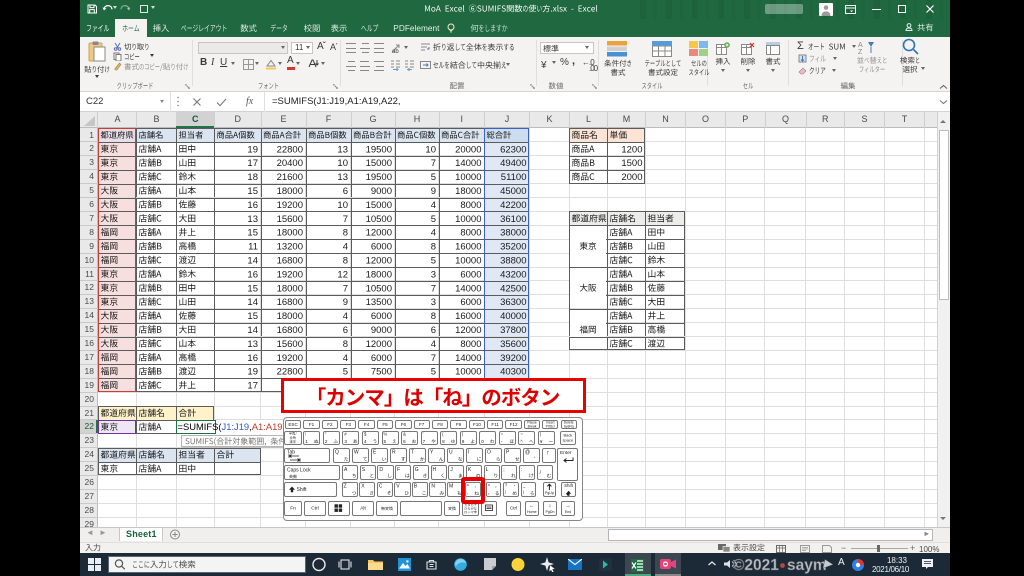  Describe the element at coordinates (860, 45) in the screenshot. I see `svg-text: A` at that location.